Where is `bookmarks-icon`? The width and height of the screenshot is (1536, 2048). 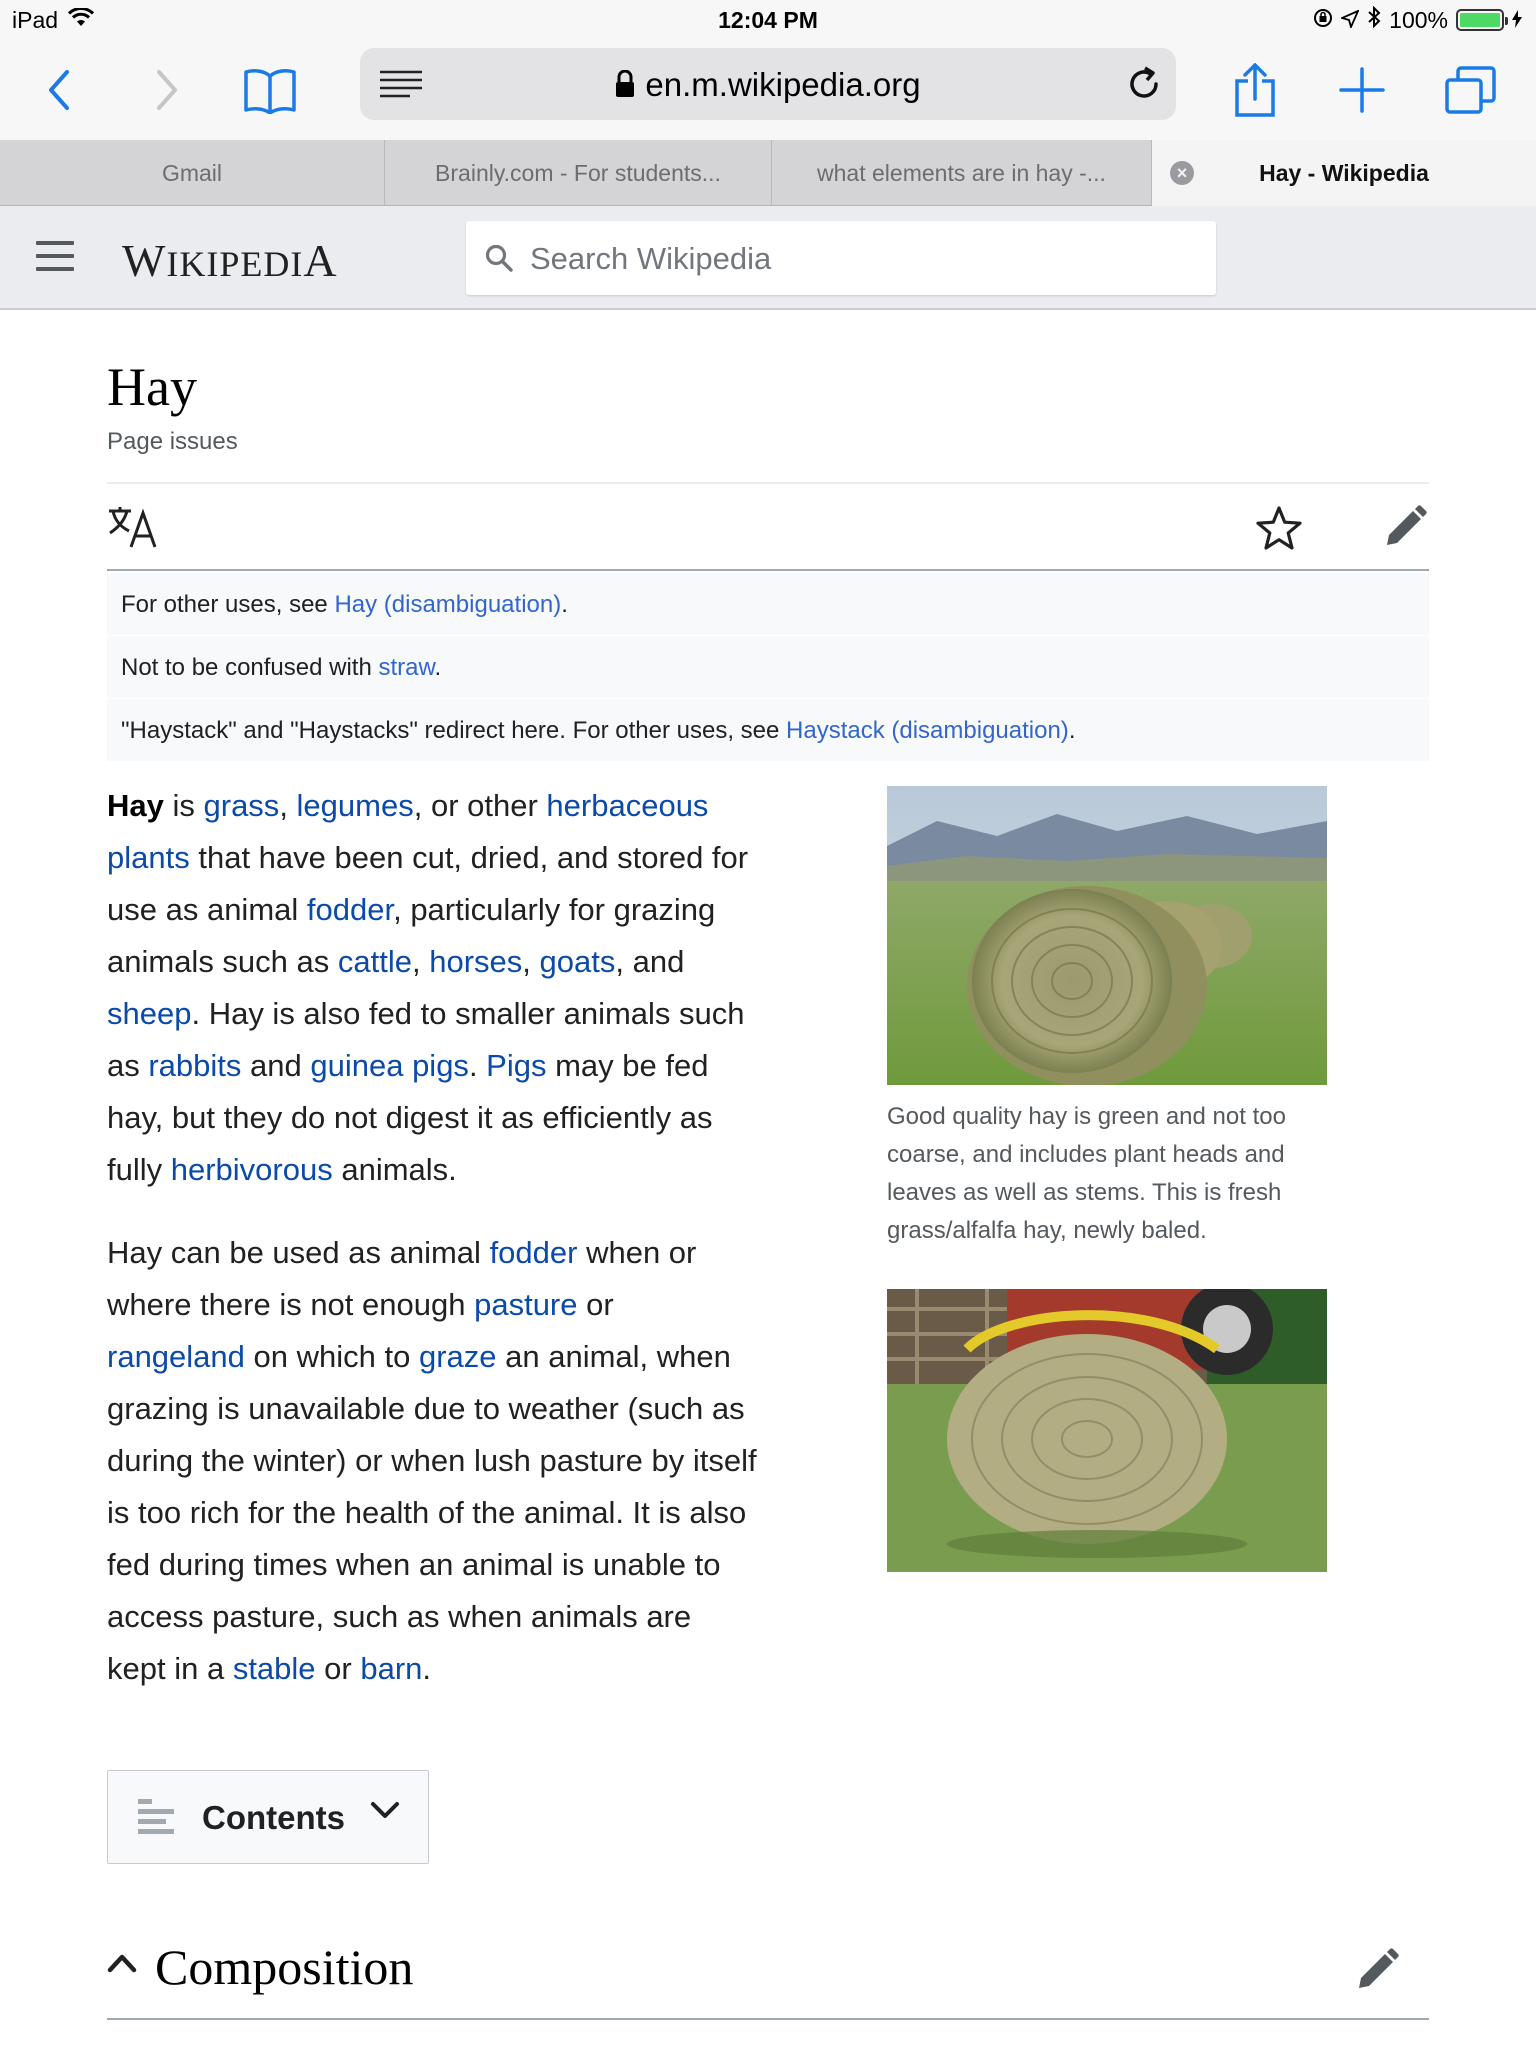
bookmarks-icon is located at coordinates (270, 90).